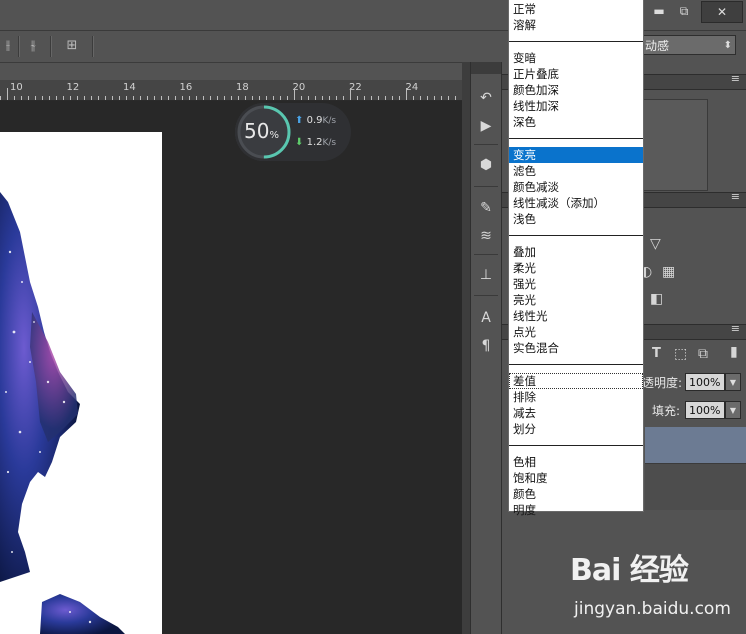 Image resolution: width=746 pixels, height=634 pixels. What do you see at coordinates (656, 299) in the screenshot?
I see `gradient-map-icon: ◧` at bounding box center [656, 299].